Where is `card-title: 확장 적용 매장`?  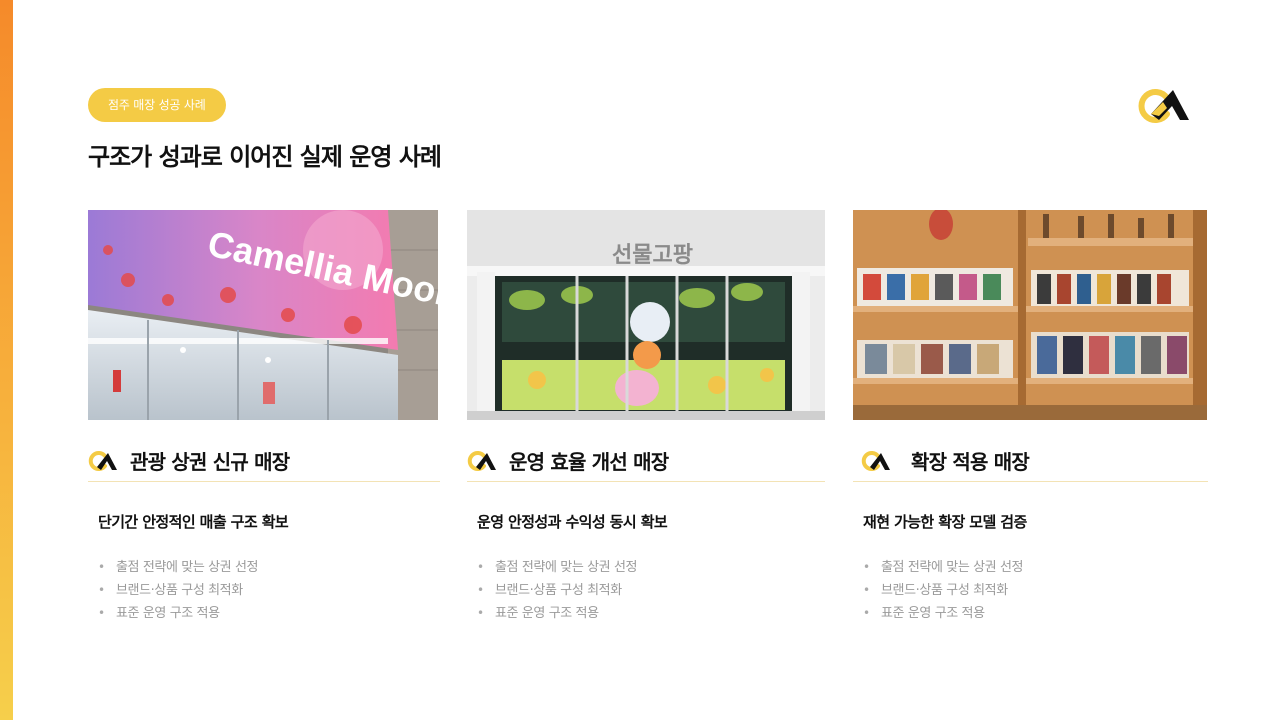
card-title: 확장 적용 매장 is located at coordinates (970, 462).